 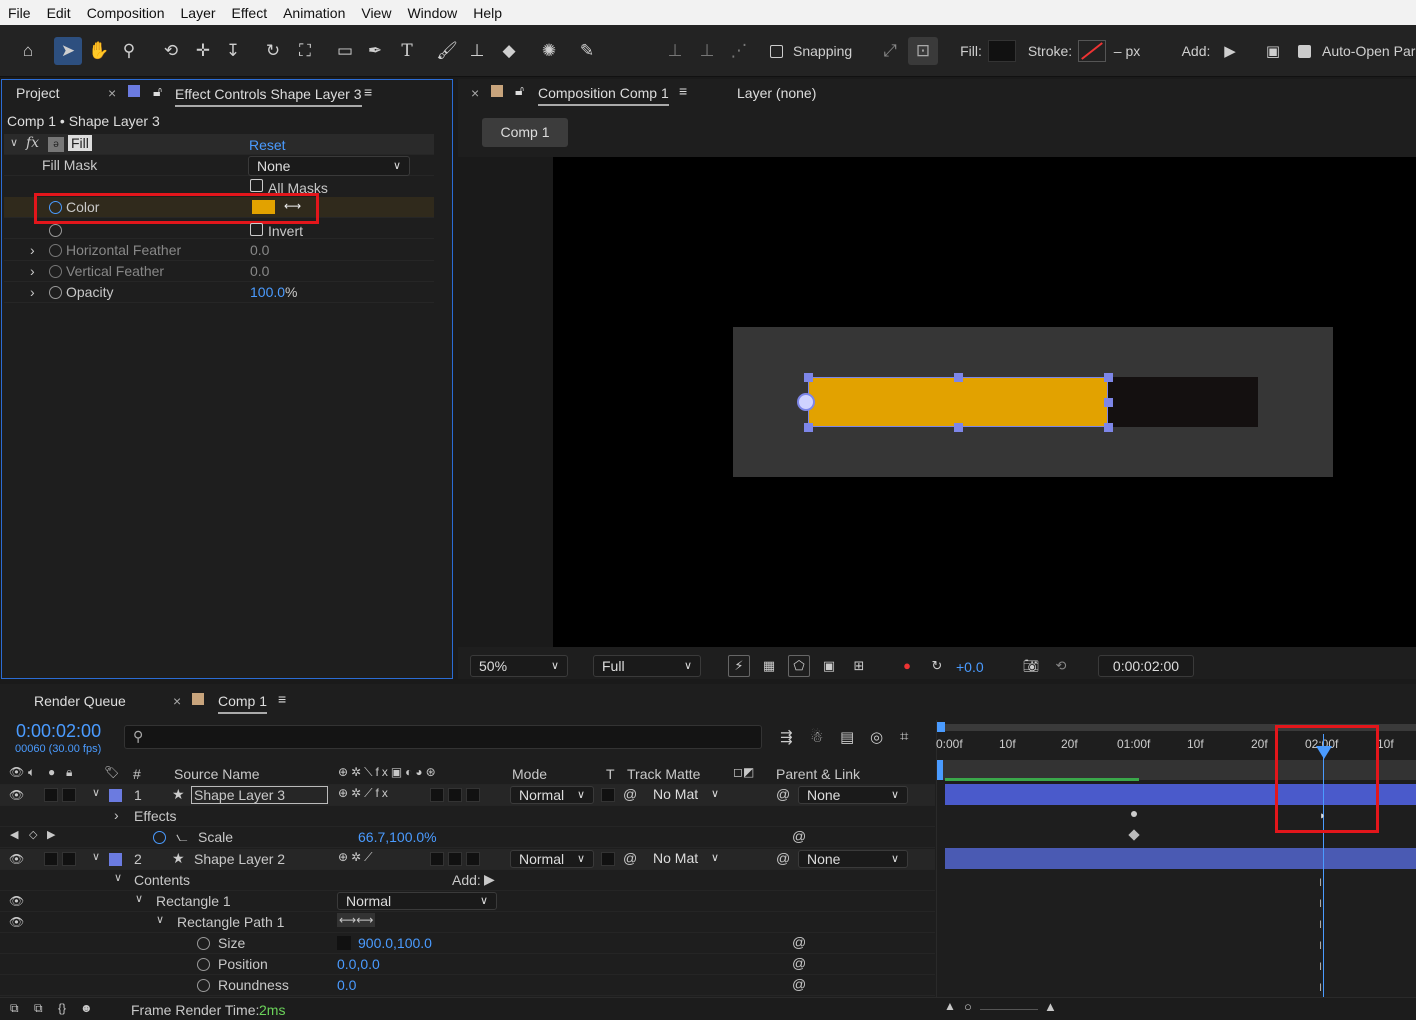 What do you see at coordinates (96, 792) in the screenshot?
I see `chevron-down-icon: ∨` at bounding box center [96, 792].